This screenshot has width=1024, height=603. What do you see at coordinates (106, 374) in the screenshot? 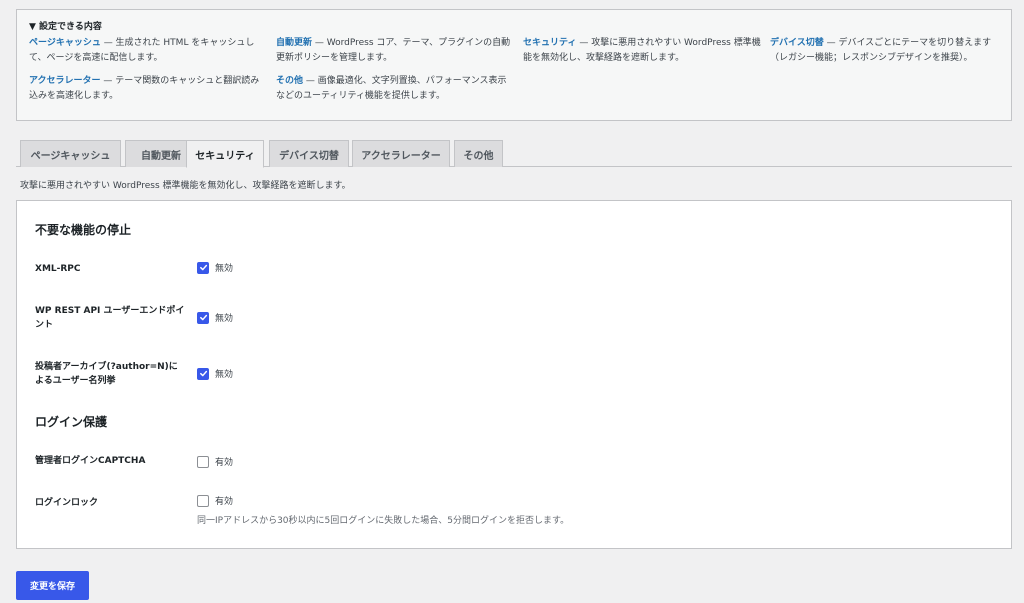
I see `field-label-author-archive: 投稿者アーカイブ(?author=N)によるユーザー名列挙` at bounding box center [106, 374].